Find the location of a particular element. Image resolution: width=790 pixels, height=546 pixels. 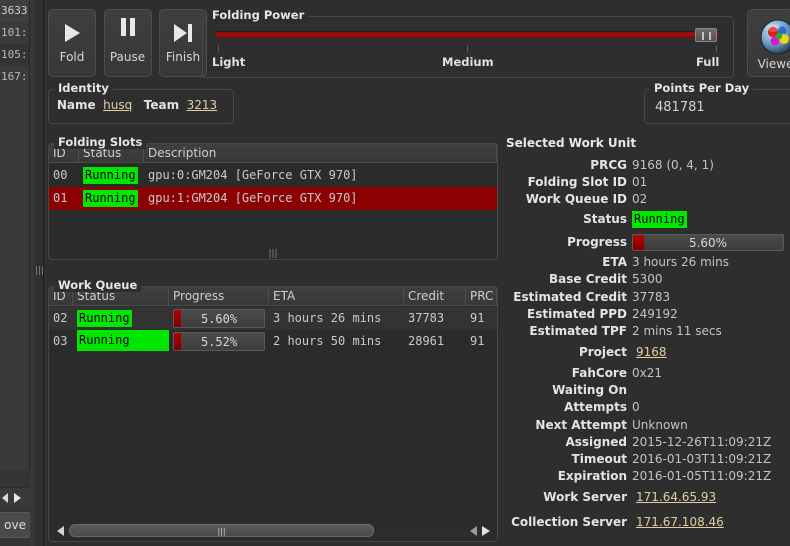

identity-team-label: Team is located at coordinates (161, 105).